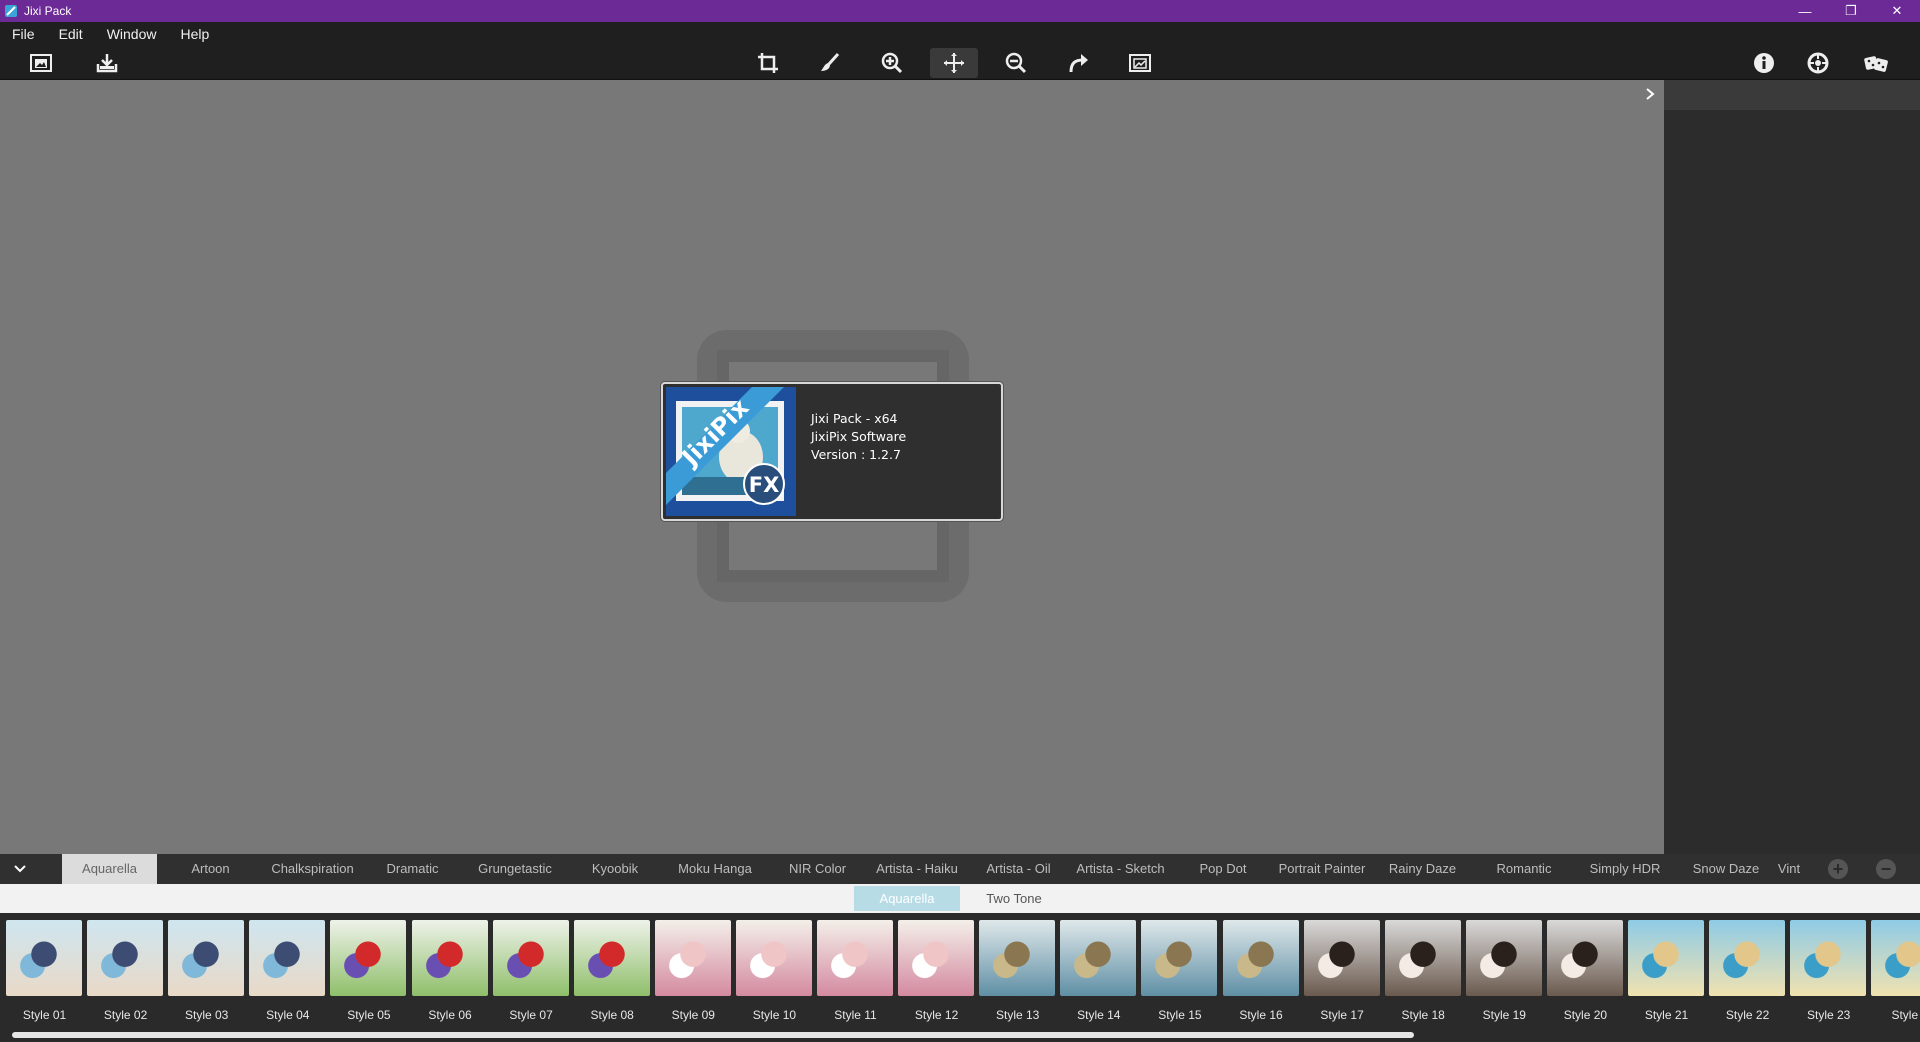  What do you see at coordinates (1851, 11) in the screenshot?
I see `restore-button: ❐` at bounding box center [1851, 11].